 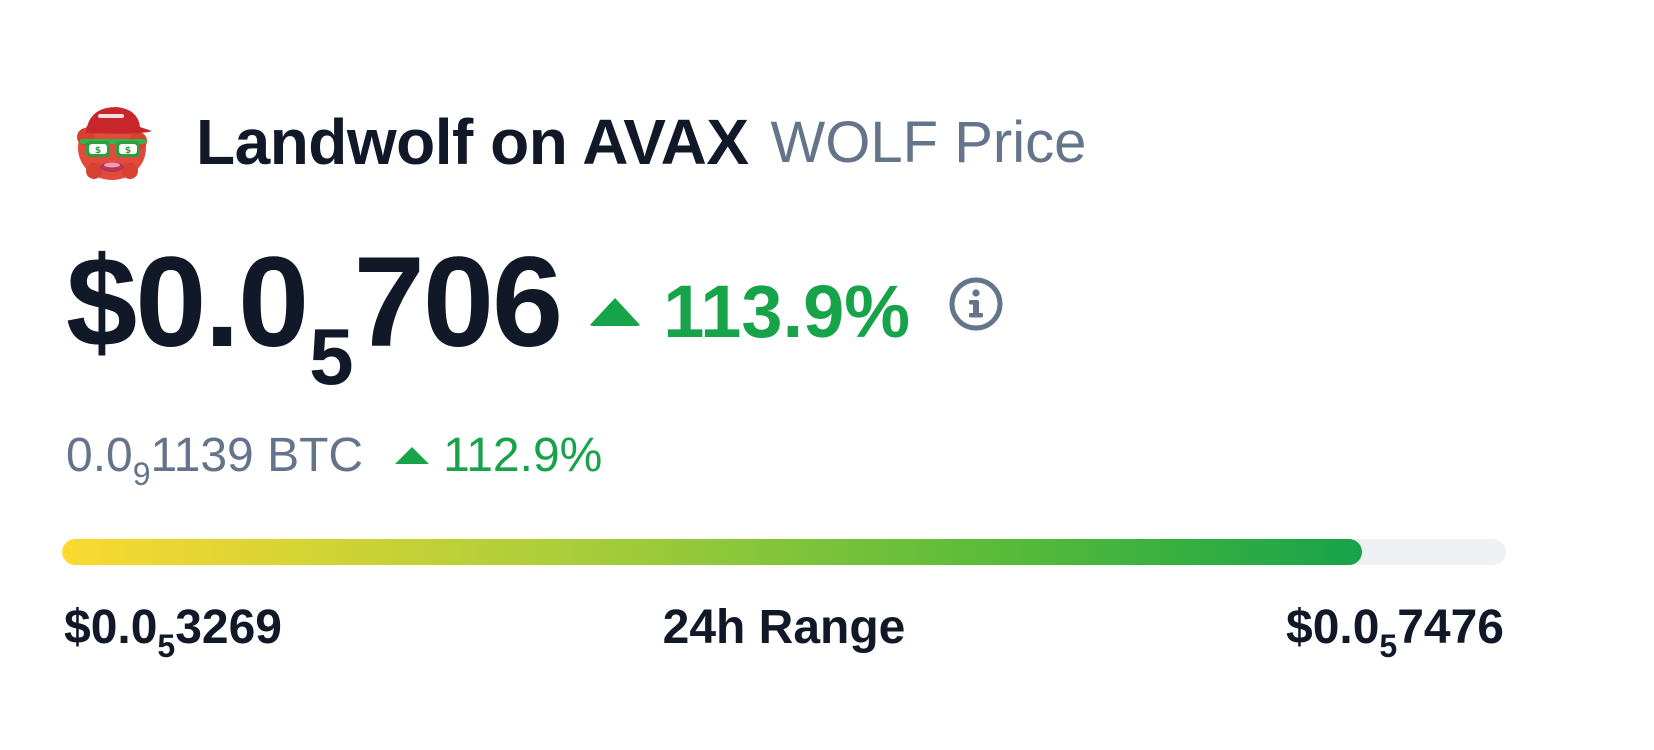 I want to click on range-bar, so click(x=784, y=552).